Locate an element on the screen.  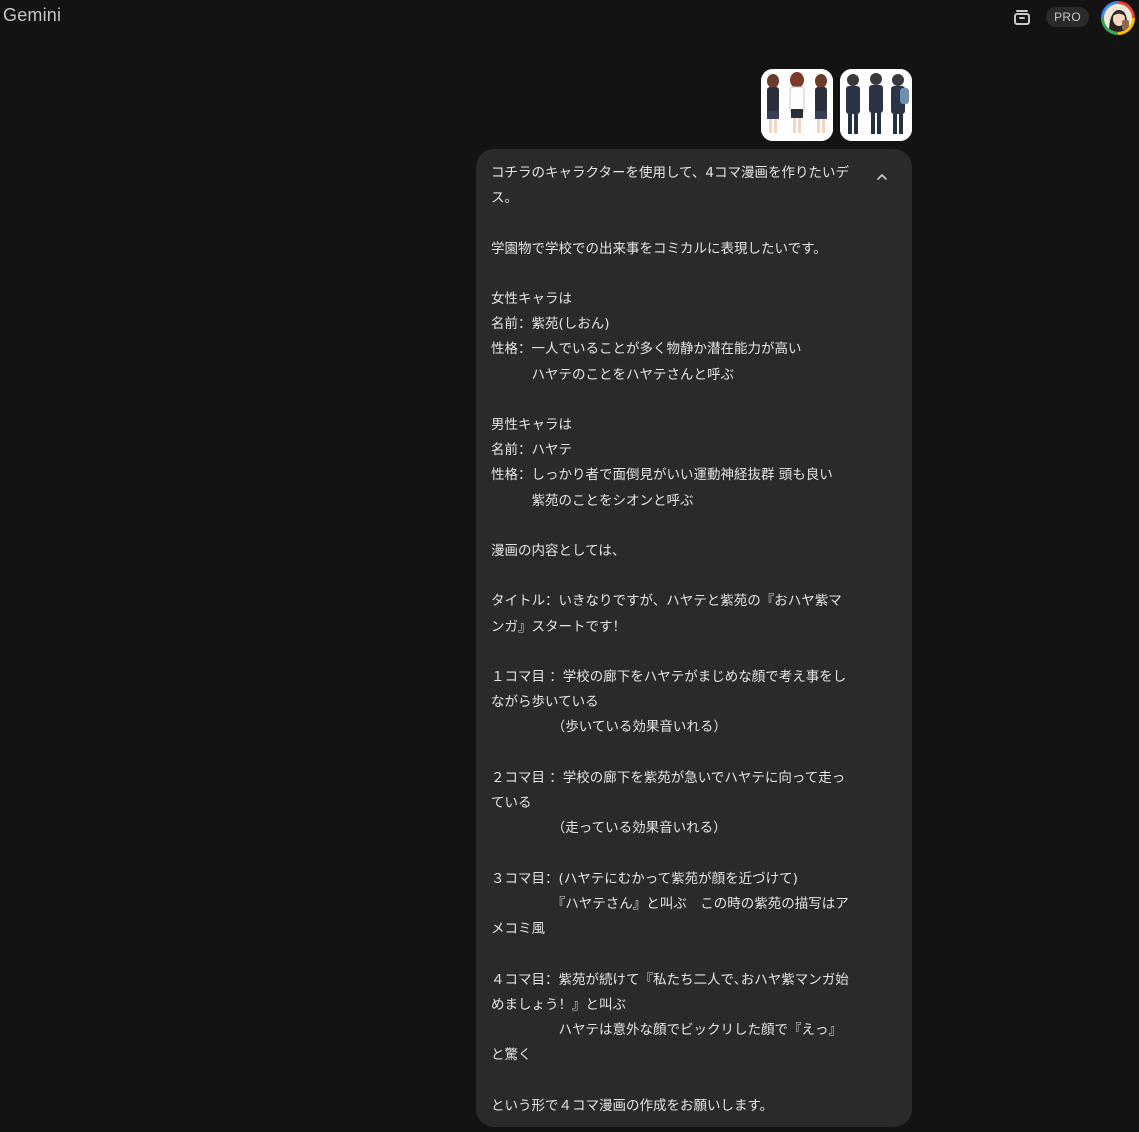
top-actions: PRO is located at coordinates (1072, 17).